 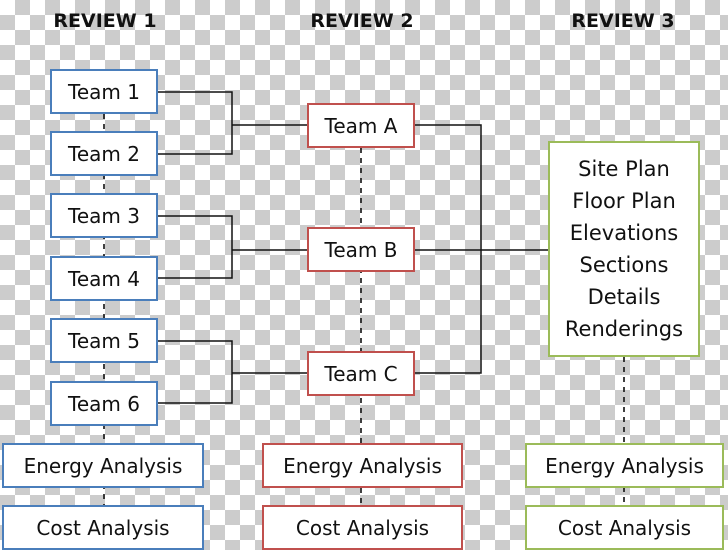 What do you see at coordinates (362, 21) in the screenshot?
I see `review-2-header: REVIEW 2` at bounding box center [362, 21].